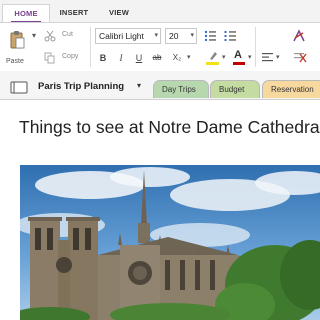 This screenshot has width=320, height=320. Describe the element at coordinates (210, 36) in the screenshot. I see `bullet-list-icon` at that location.